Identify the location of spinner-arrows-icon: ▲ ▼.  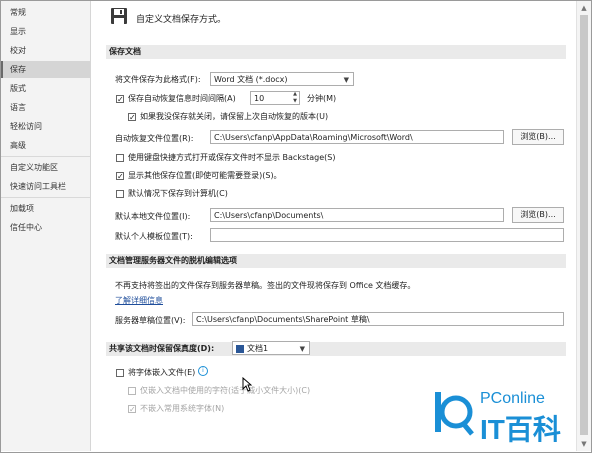
(295, 98).